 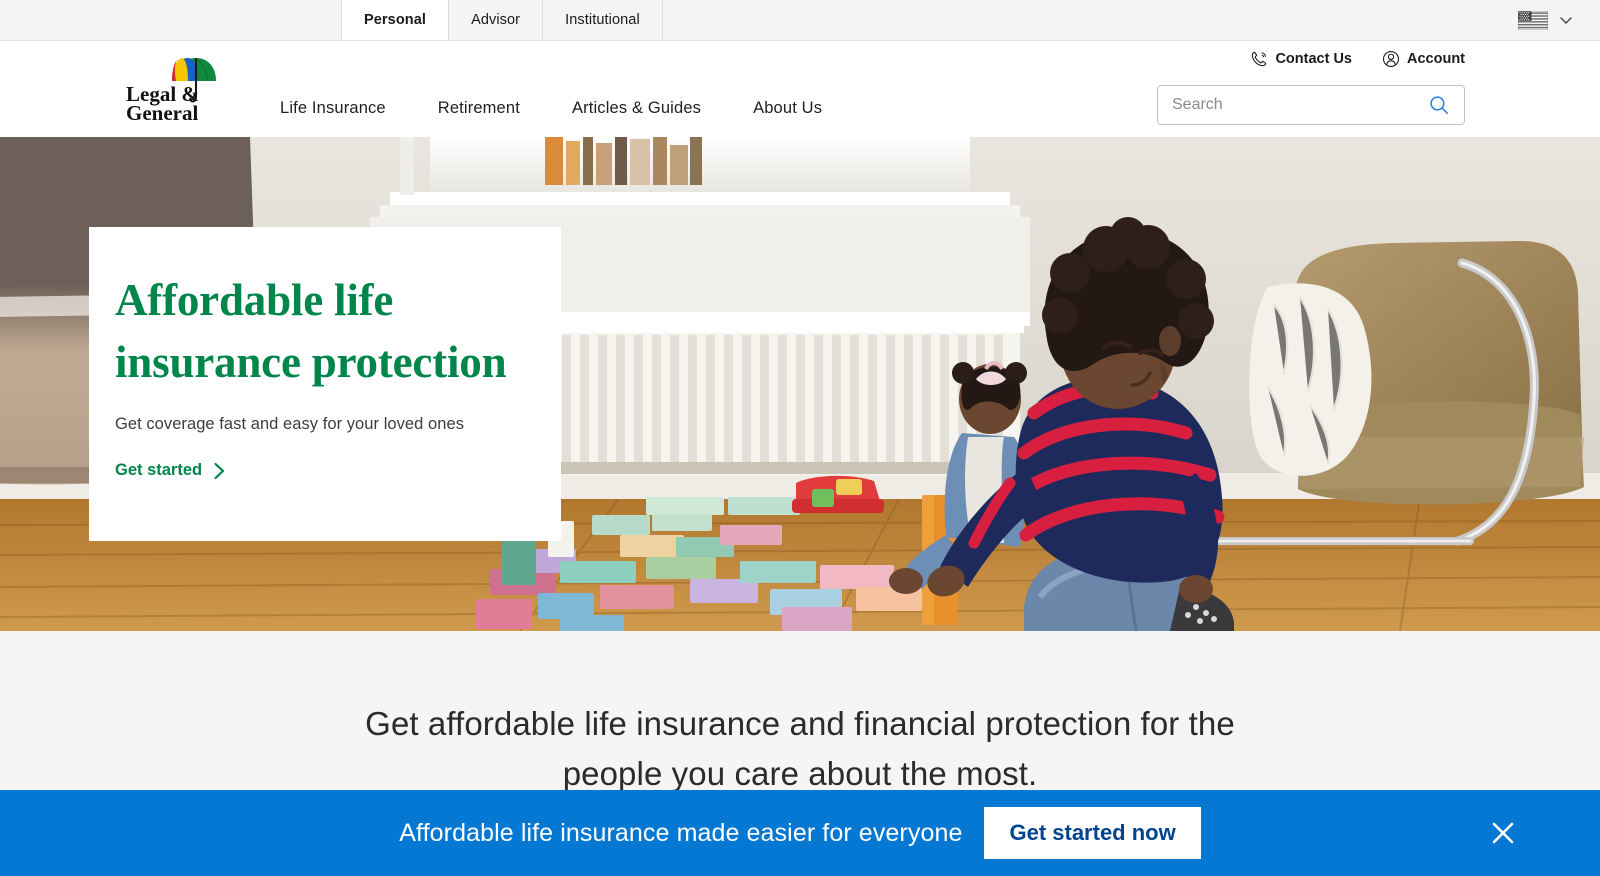 What do you see at coordinates (800, 20) in the screenshot?
I see `audience-tab-bar: Personal Advisor Institutional` at bounding box center [800, 20].